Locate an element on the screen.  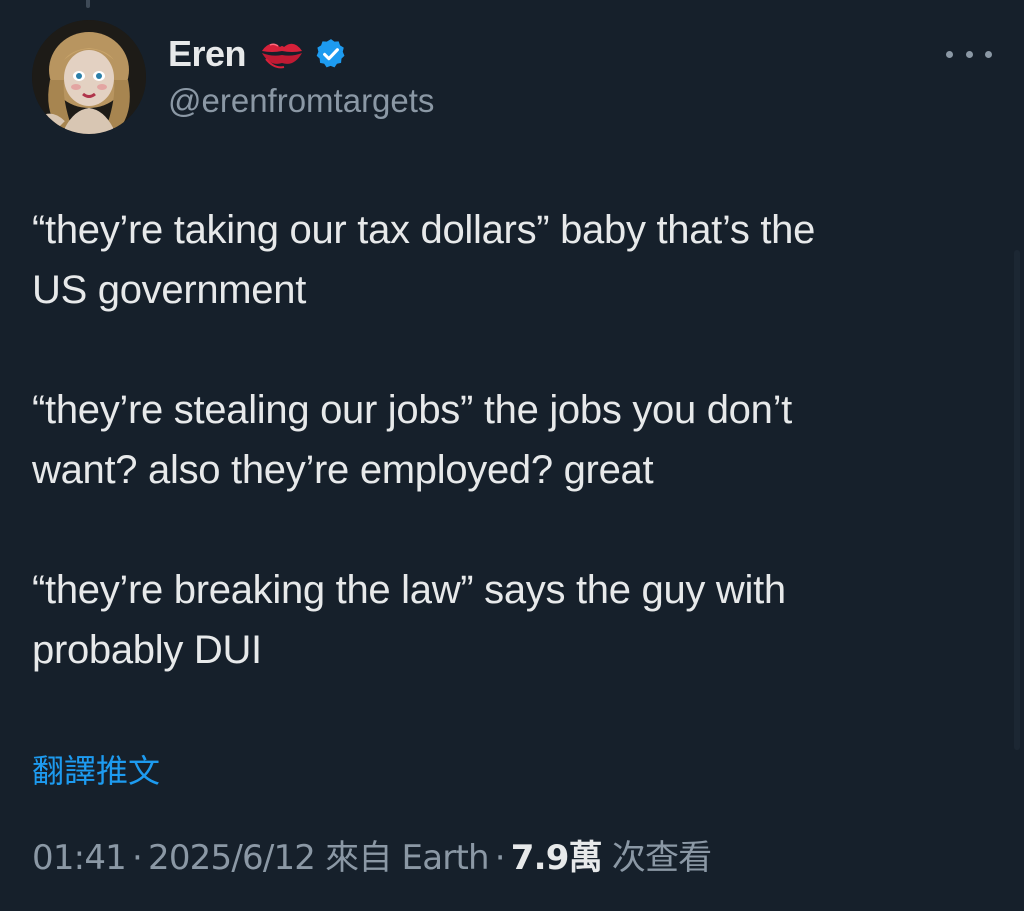
views-count: 7.9萬 is located at coordinates (557, 854).